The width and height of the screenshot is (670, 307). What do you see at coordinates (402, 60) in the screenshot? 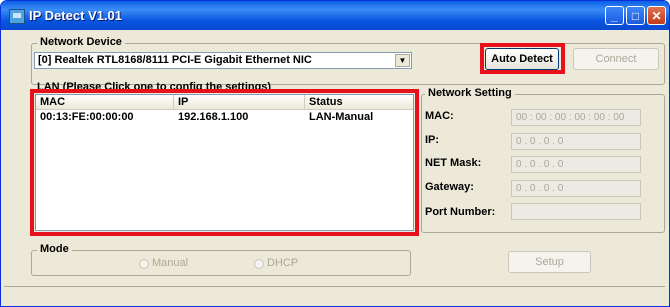
I see `chevron-down-icon: ▼` at bounding box center [402, 60].